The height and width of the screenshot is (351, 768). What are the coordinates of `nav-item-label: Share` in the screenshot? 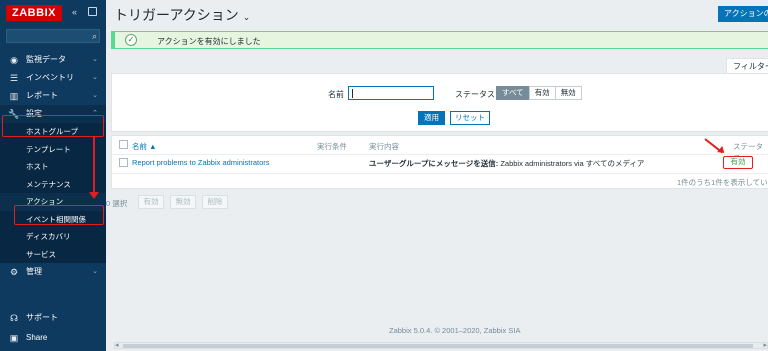 It's located at (37, 337).